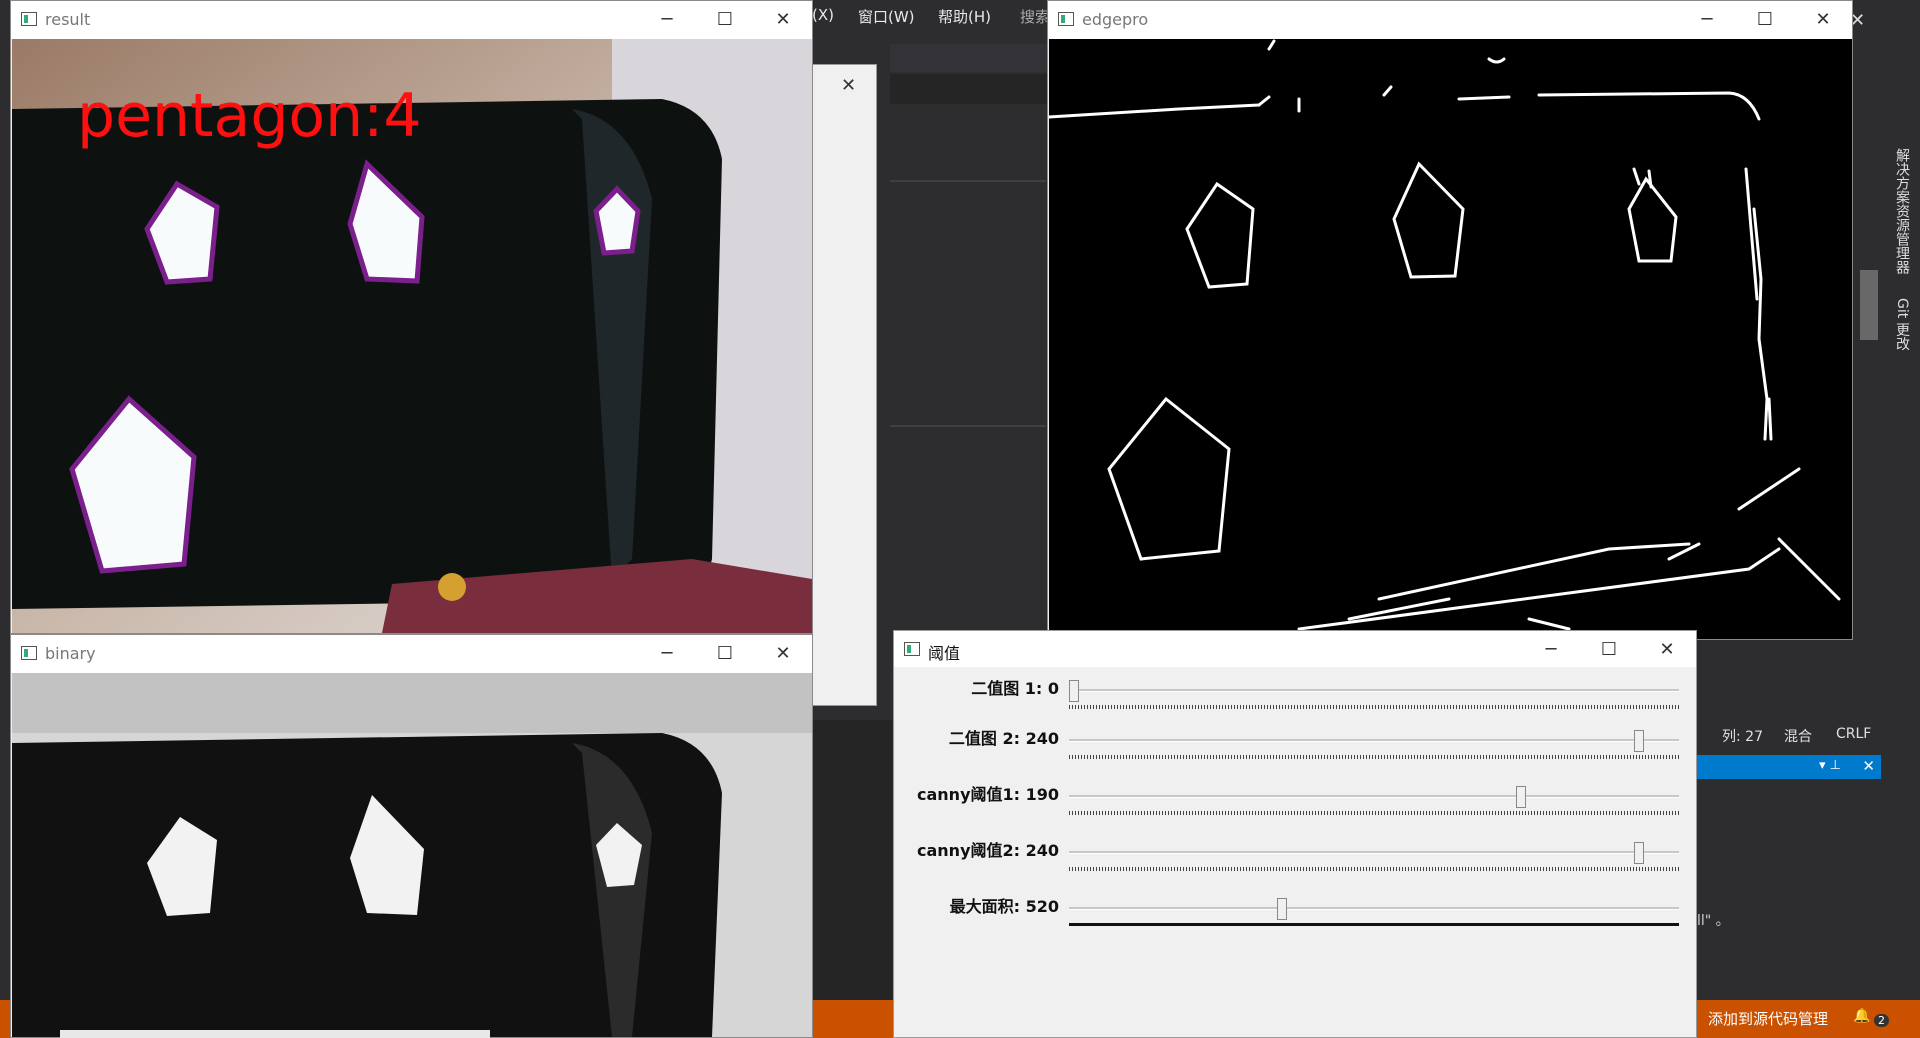  I want to click on output-panel-header: ▾ ⊥ ✕, so click(1789, 767).